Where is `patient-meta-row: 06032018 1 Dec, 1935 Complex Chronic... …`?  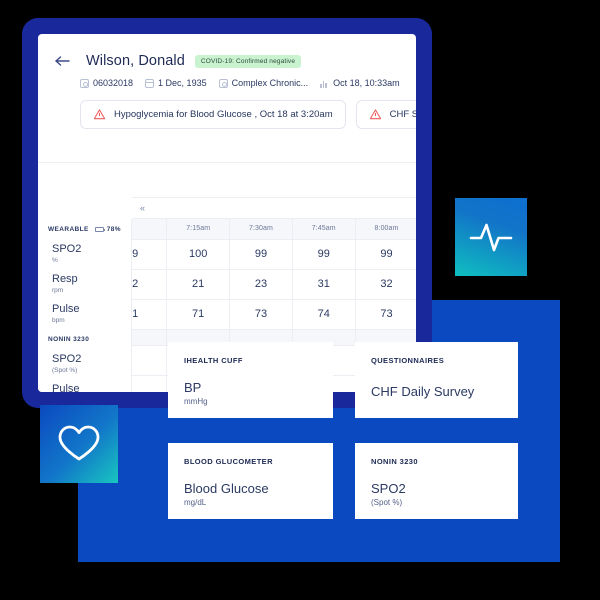
patient-meta-row: 06032018 1 Dec, 1935 Complex Chronic... … is located at coordinates (227, 83).